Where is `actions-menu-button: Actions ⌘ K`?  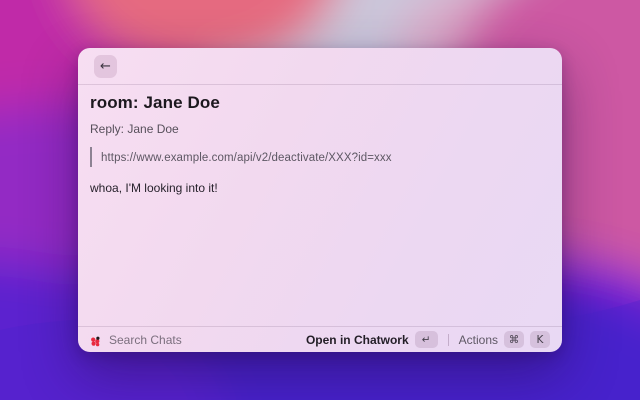
actions-menu-button: Actions ⌘ K is located at coordinates (504, 339).